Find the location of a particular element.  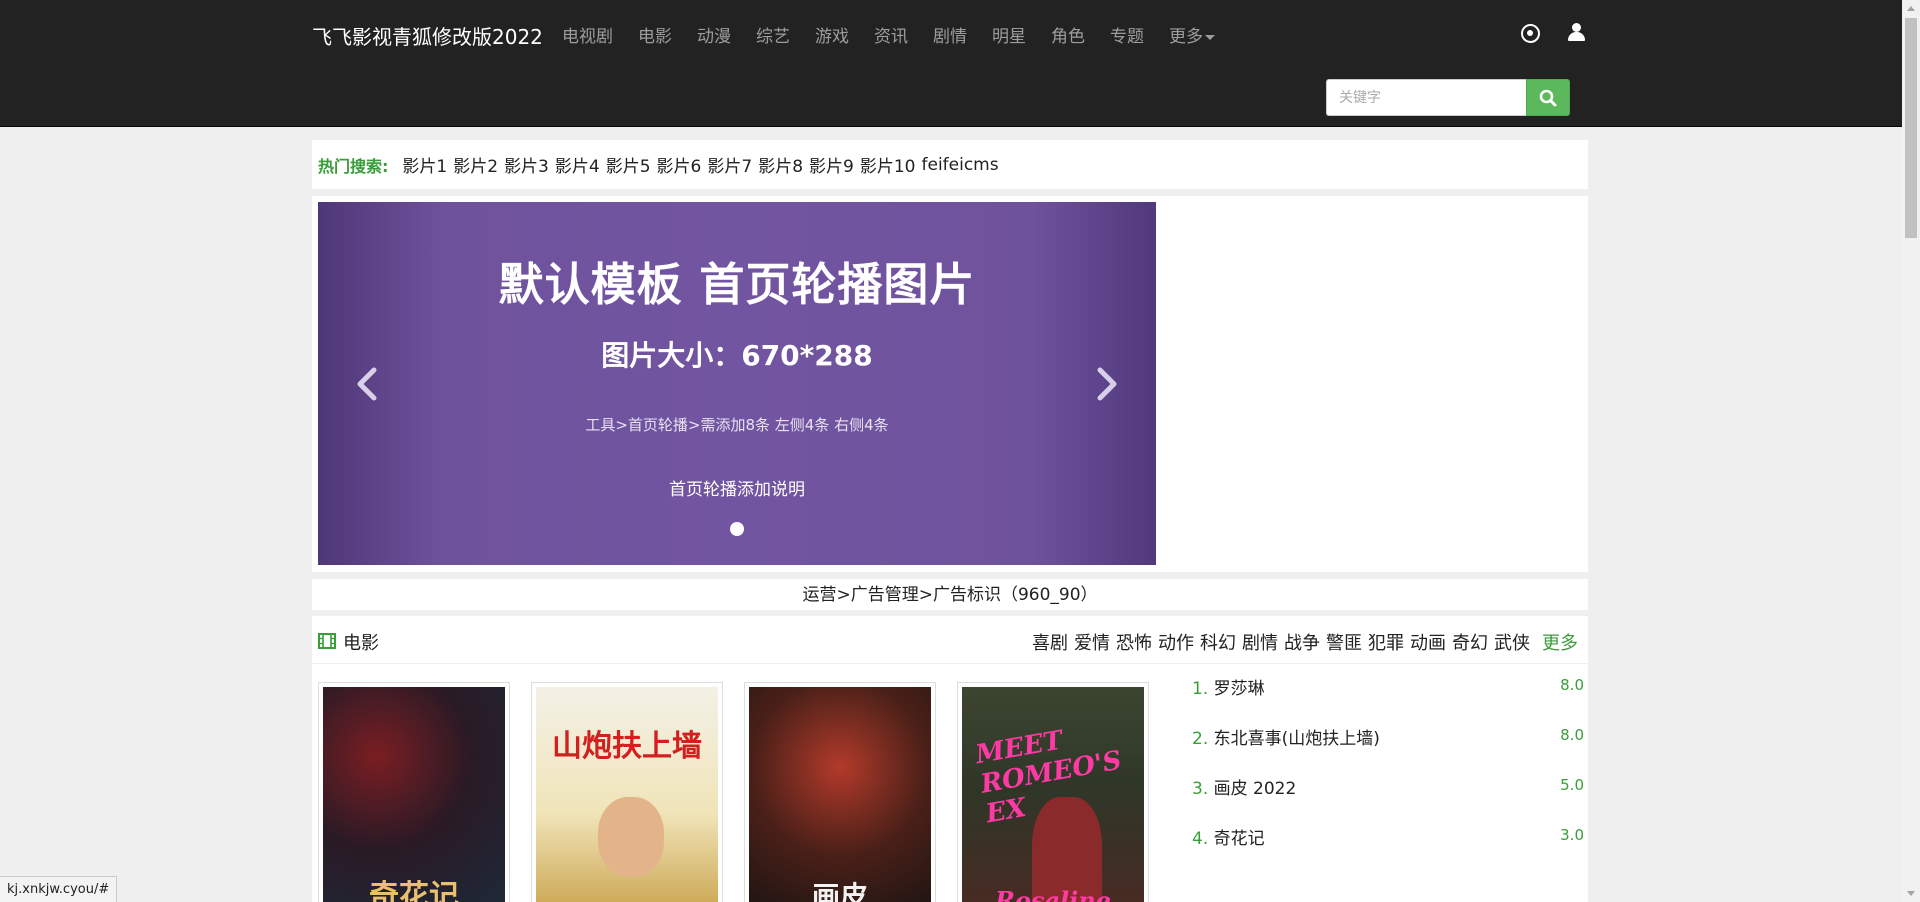

poster-title: 山炮扶上墙 is located at coordinates (627, 746).